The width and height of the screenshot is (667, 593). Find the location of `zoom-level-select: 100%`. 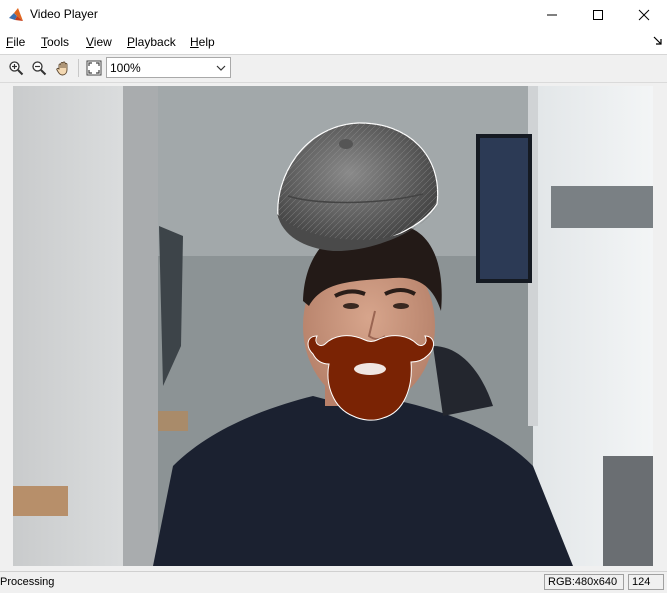

zoom-level-select: 100% is located at coordinates (168, 67).